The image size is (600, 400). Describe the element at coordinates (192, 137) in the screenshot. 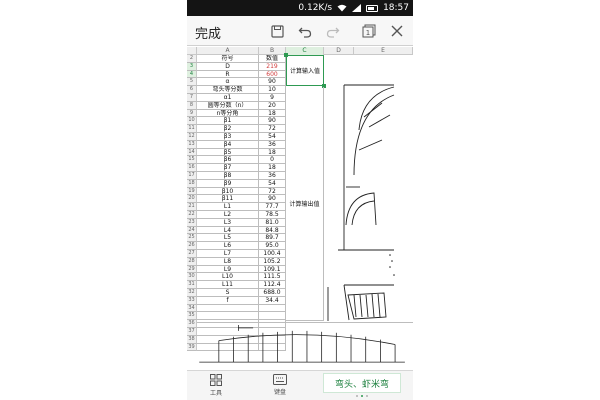

I see `row-number: 12` at that location.